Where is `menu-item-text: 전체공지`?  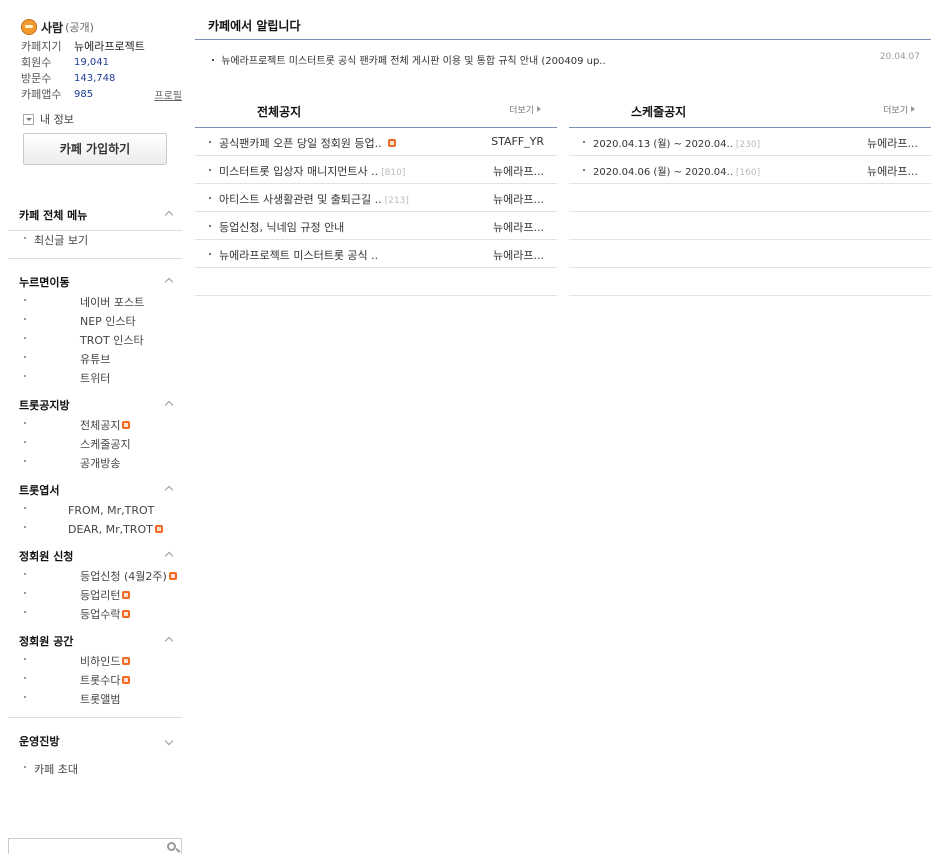 menu-item-text: 전체공지 is located at coordinates (100, 425).